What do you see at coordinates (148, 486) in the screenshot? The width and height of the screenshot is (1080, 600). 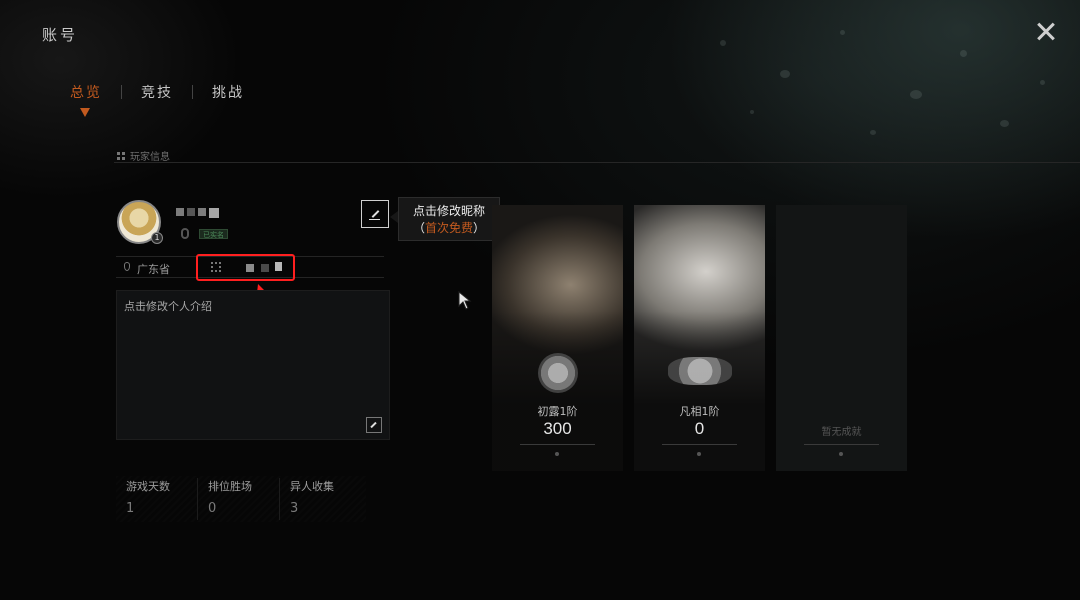 I see `stat-label: 游戏天数` at bounding box center [148, 486].